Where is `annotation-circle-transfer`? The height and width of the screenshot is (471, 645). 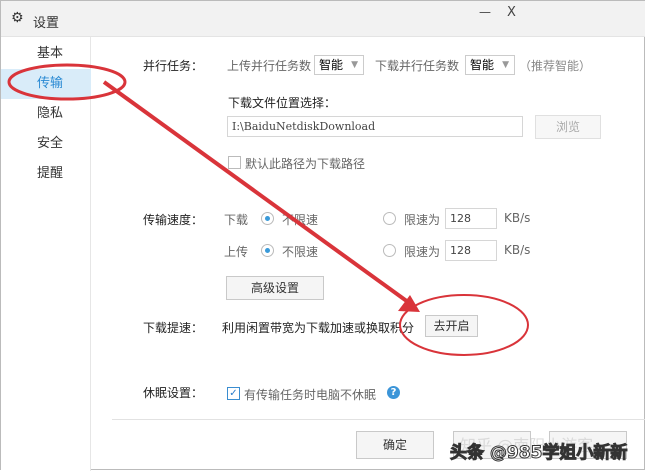
annotation-circle-transfer is located at coordinates (67, 82).